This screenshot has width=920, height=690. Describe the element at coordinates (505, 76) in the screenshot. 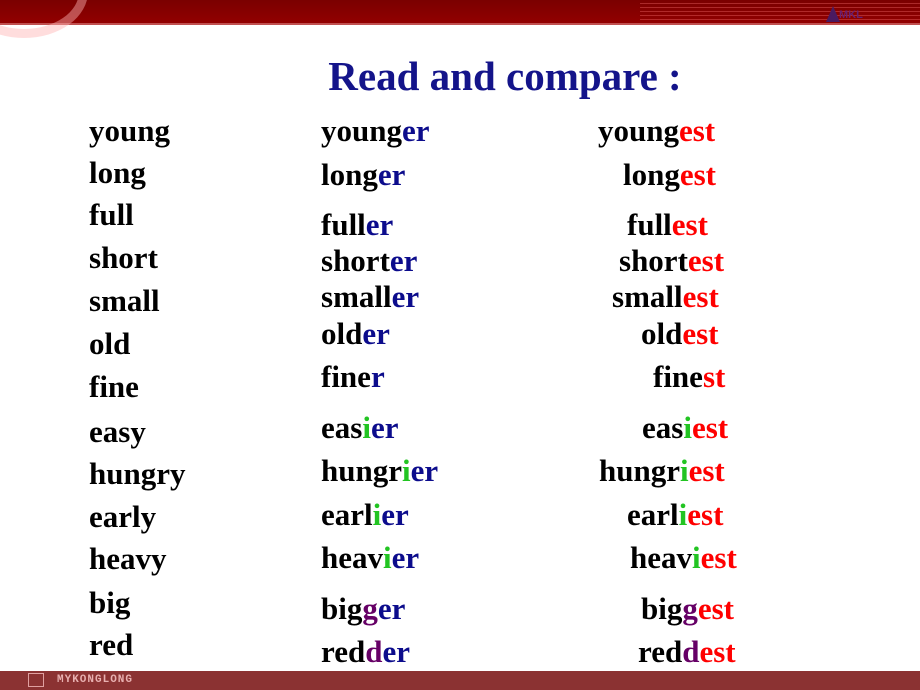

I see `slide-title: Read and compare :` at that location.